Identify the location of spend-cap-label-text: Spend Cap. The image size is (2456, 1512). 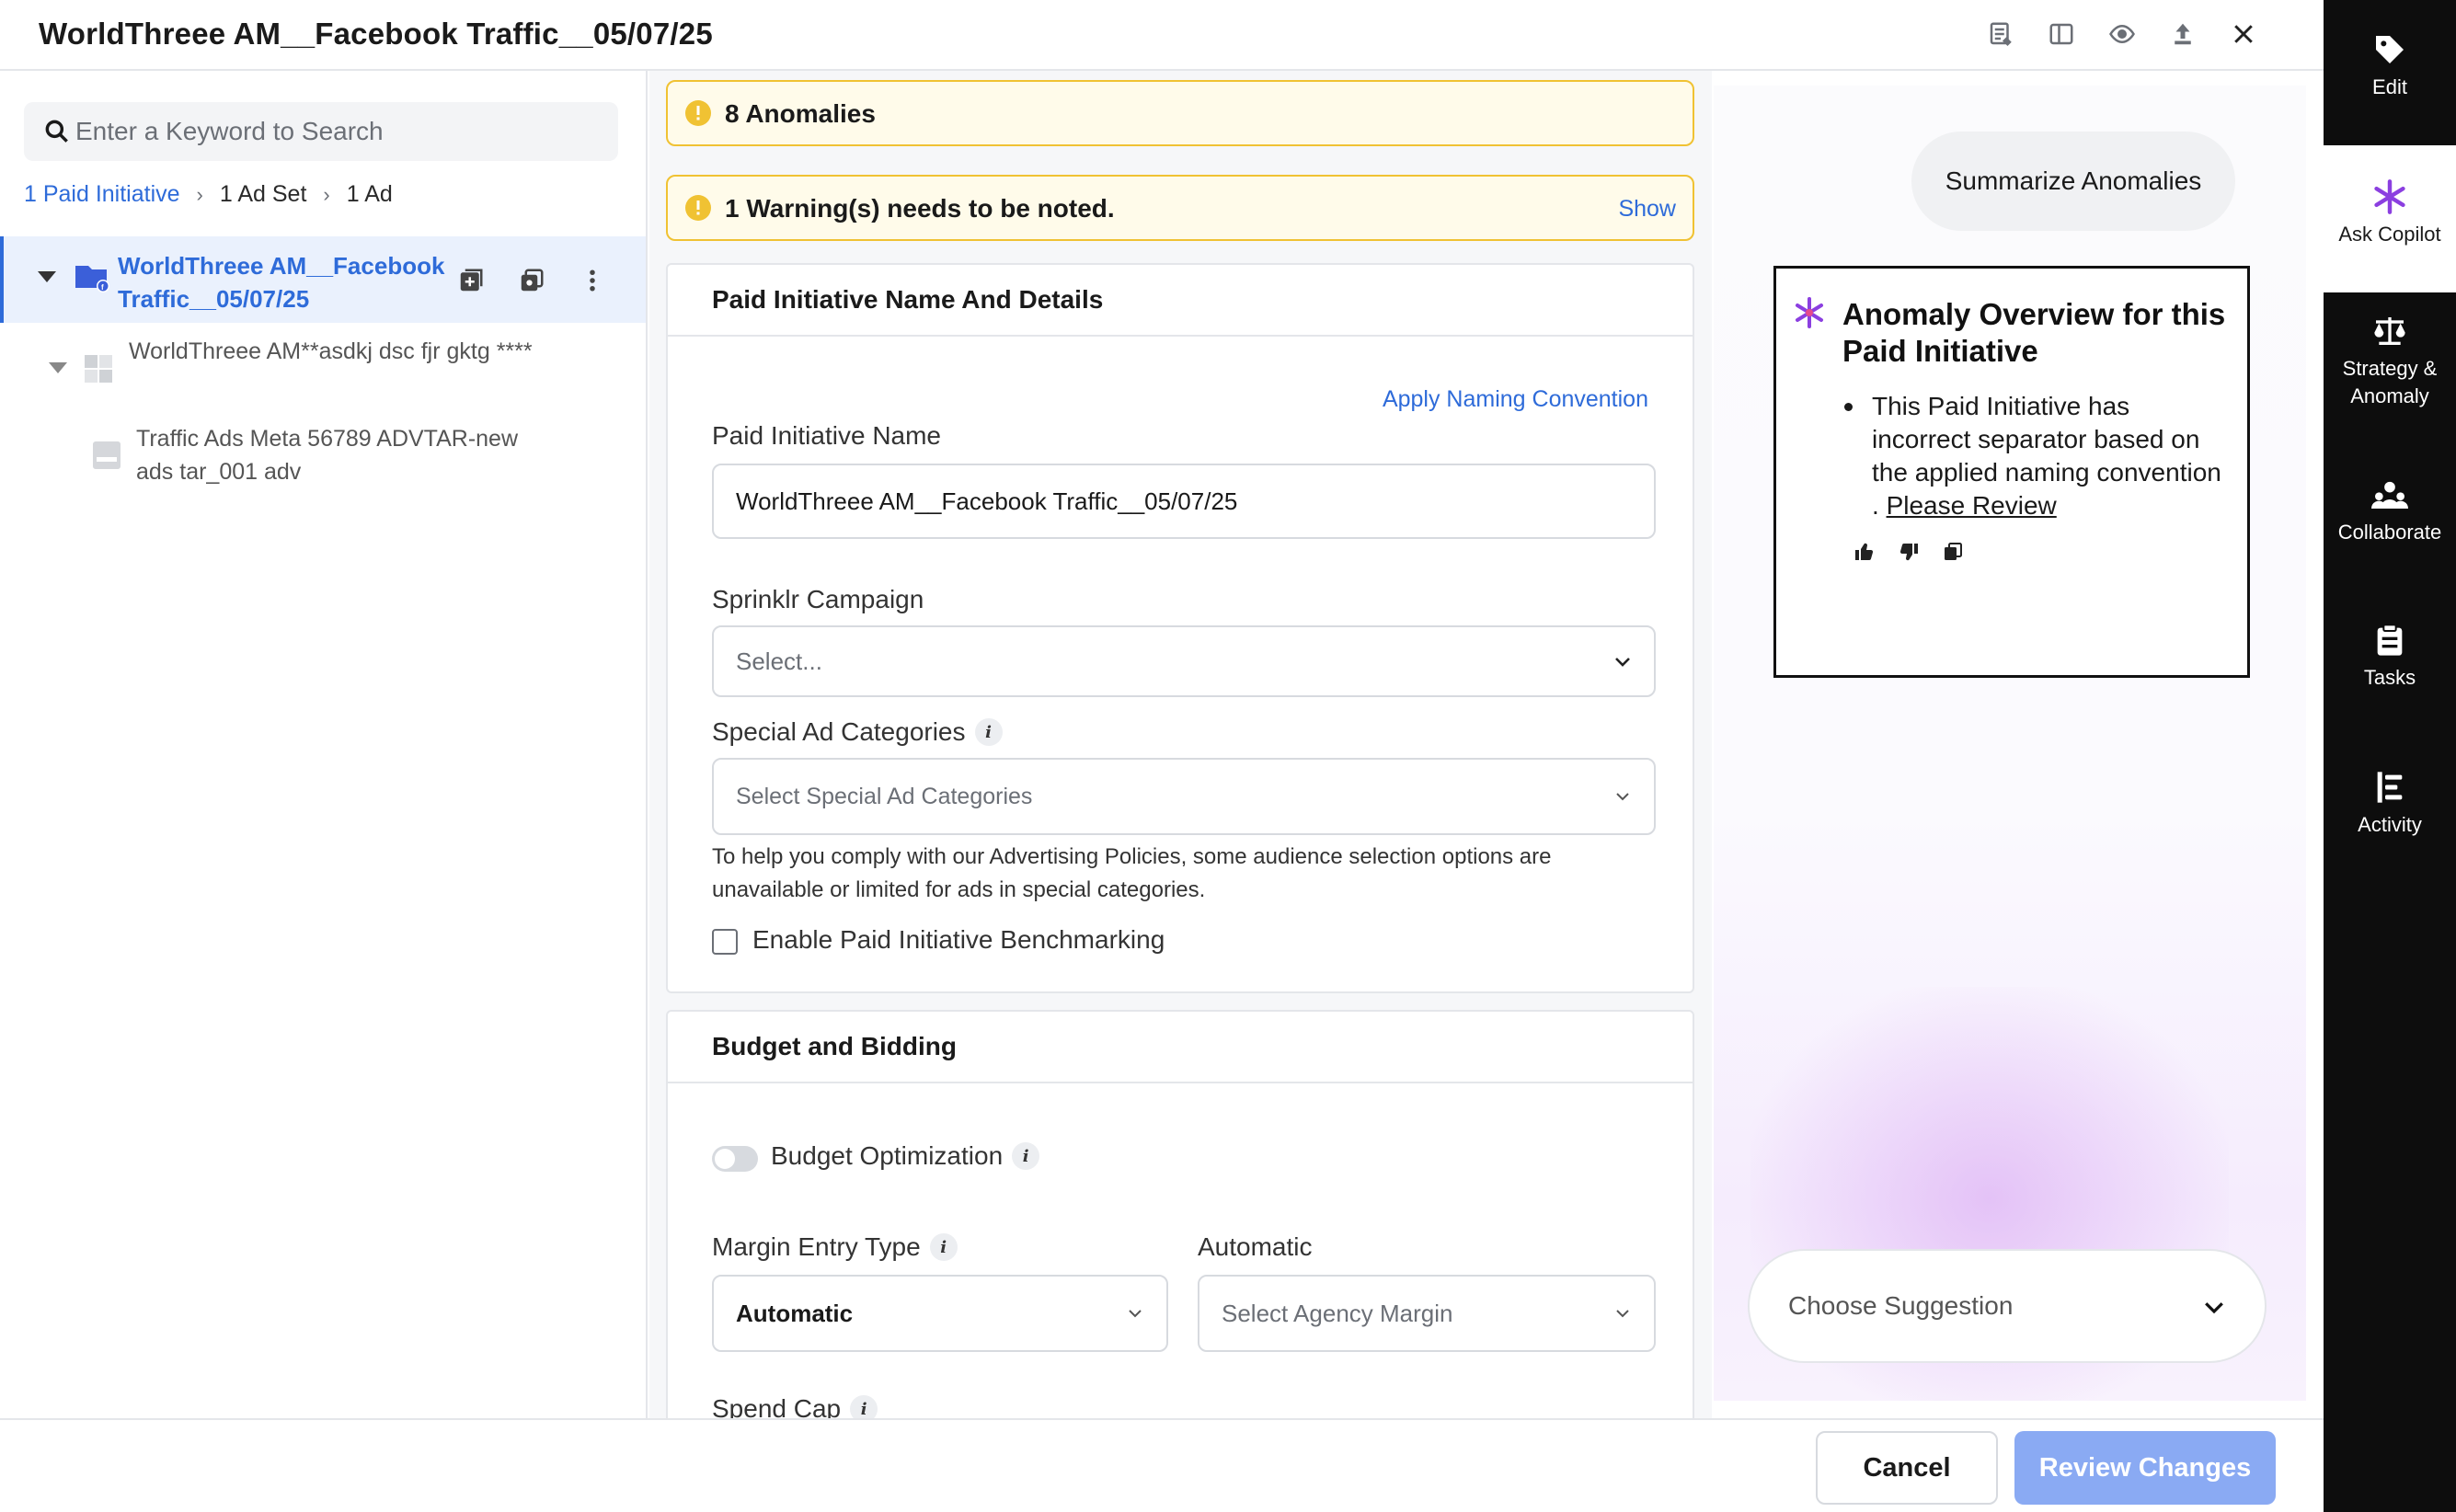
(777, 1406).